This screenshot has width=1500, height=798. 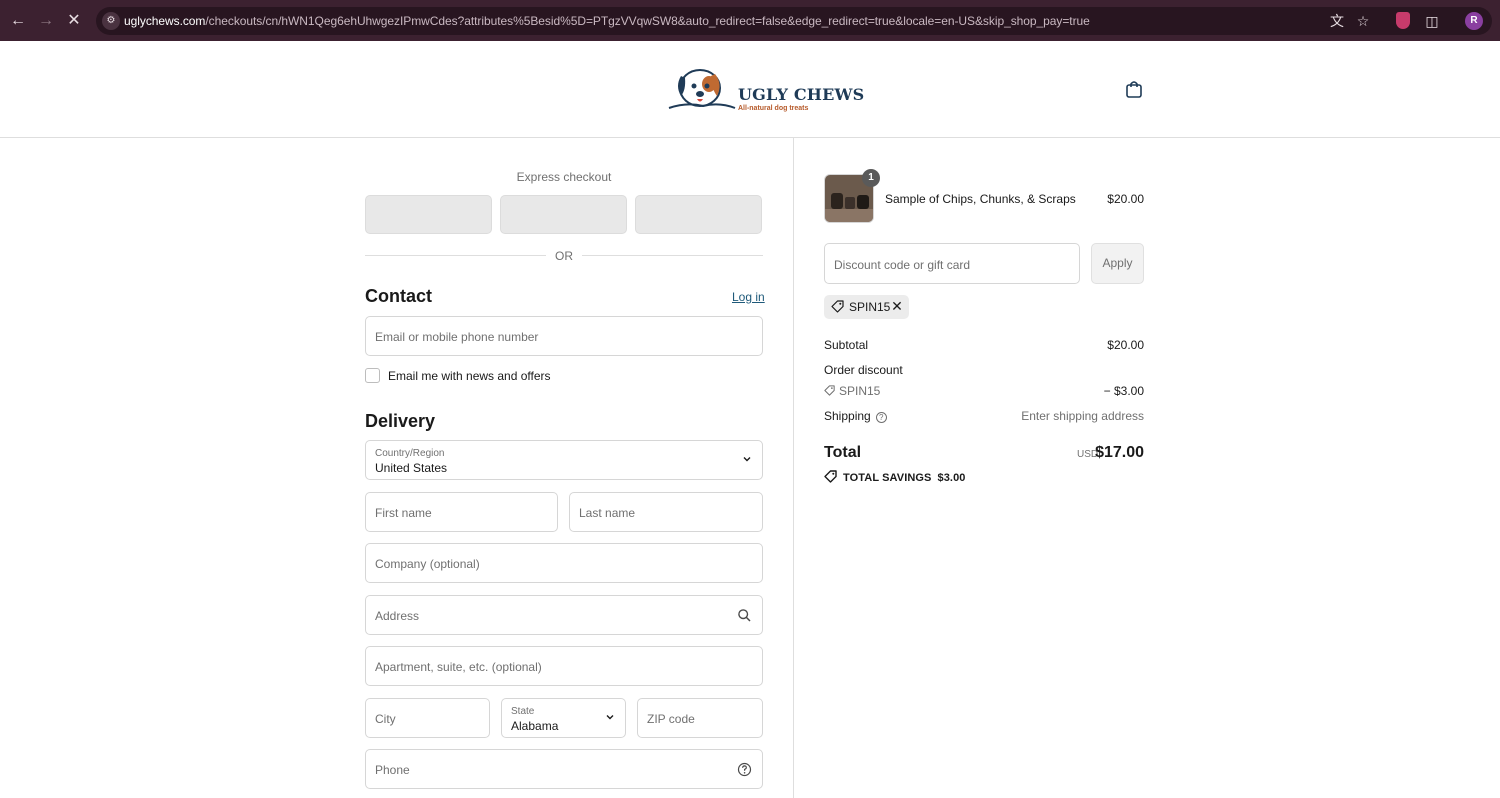 I want to click on last-name-placeholder: Last name, so click(x=607, y=513).